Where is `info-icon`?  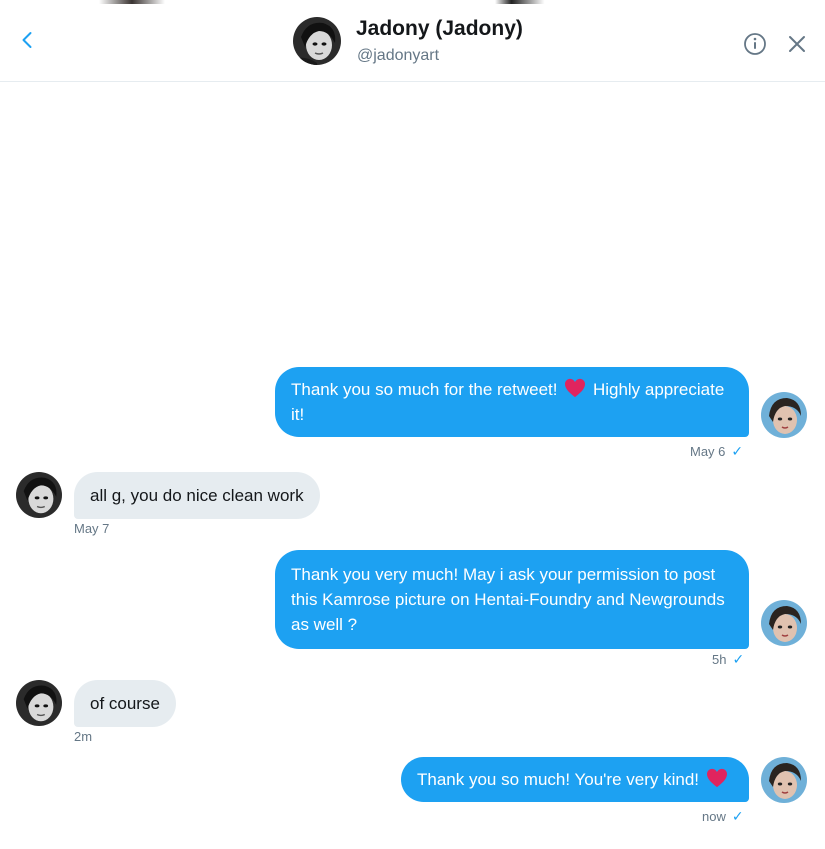 info-icon is located at coordinates (755, 44).